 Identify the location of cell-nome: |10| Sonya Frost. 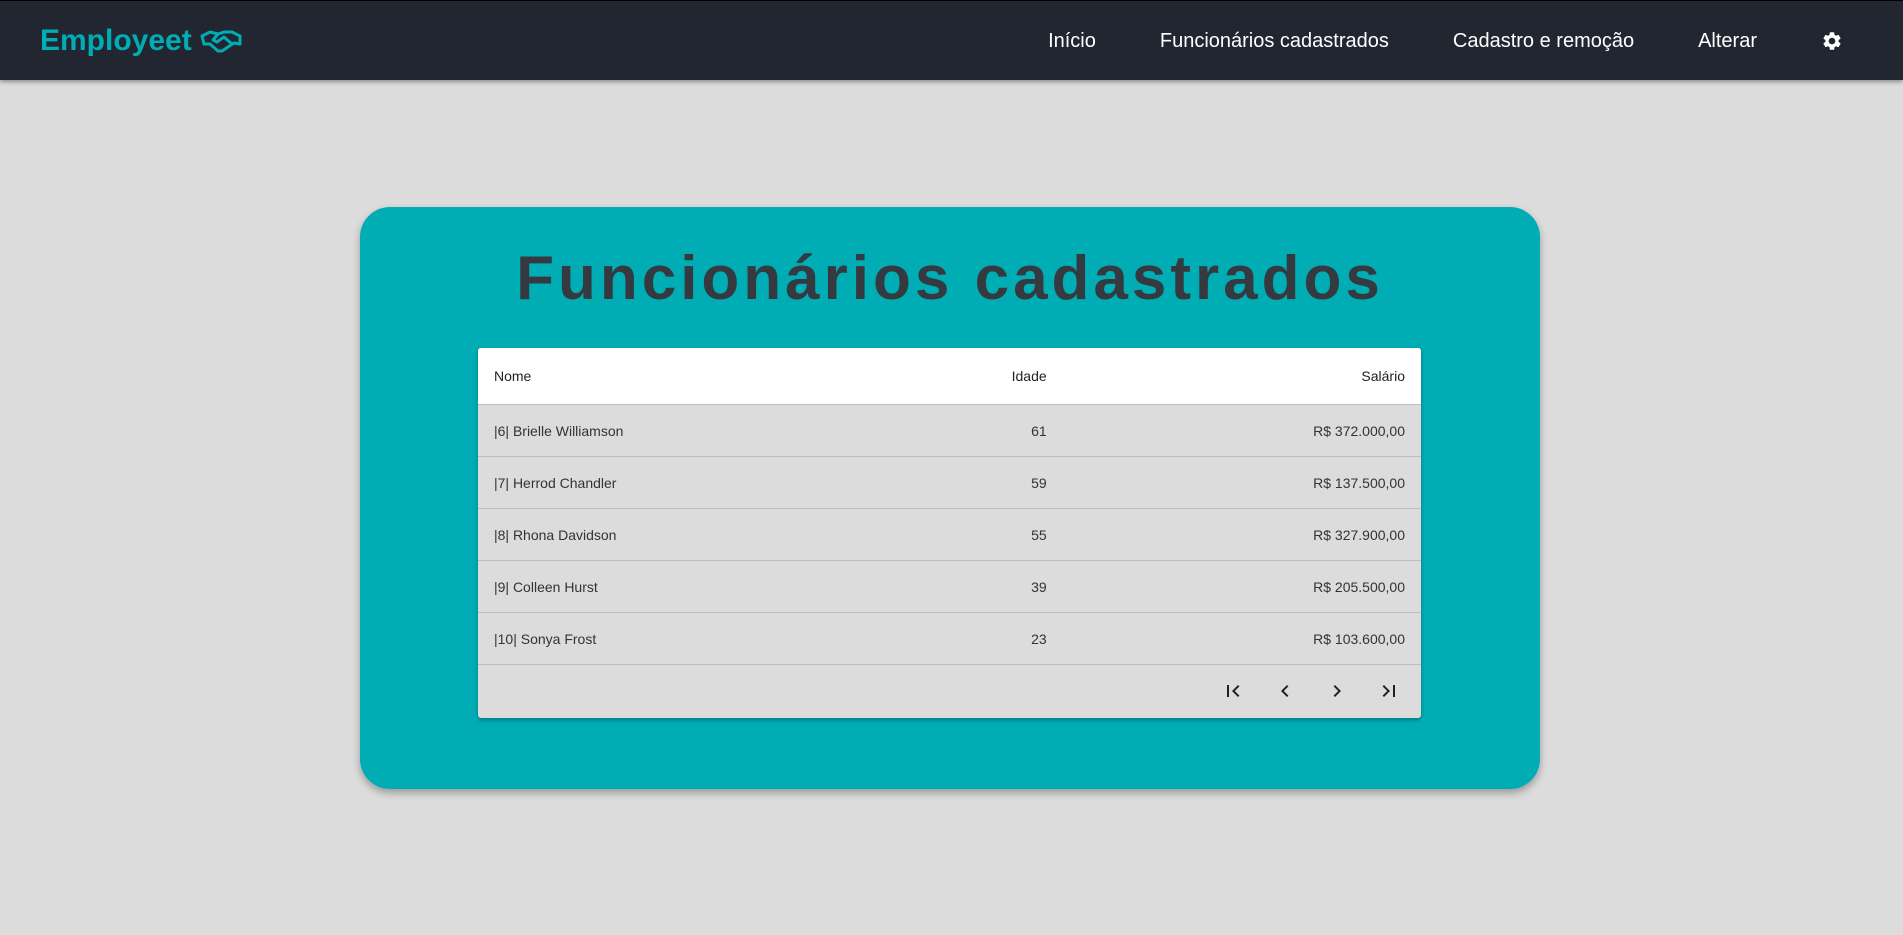
(714, 638).